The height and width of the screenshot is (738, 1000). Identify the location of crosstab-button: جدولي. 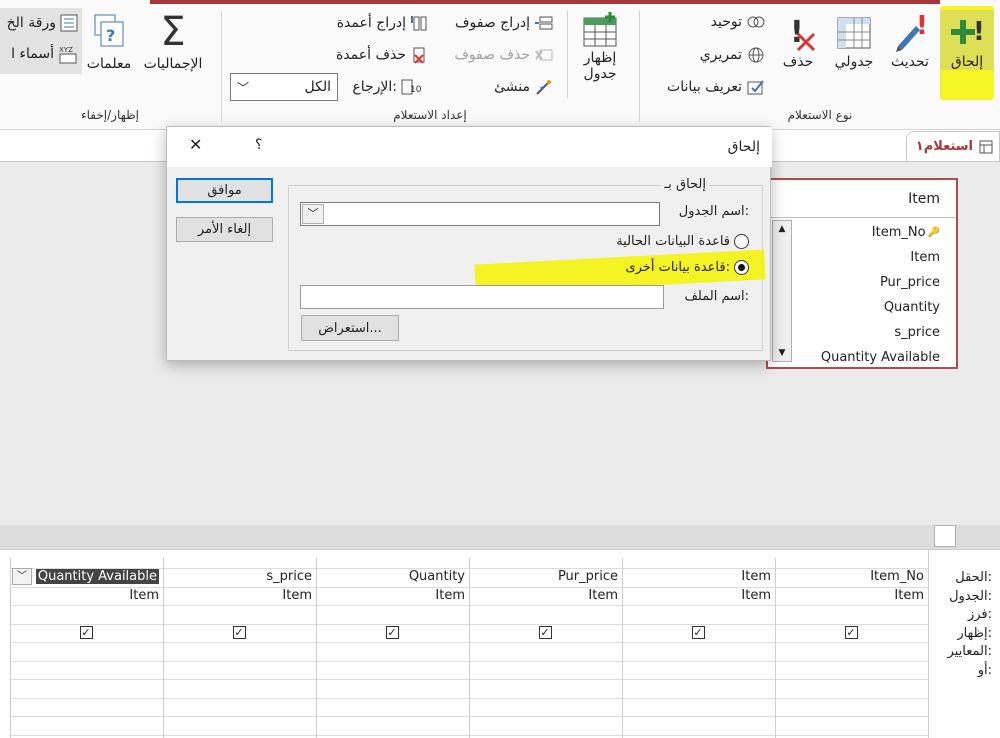
(854, 40).